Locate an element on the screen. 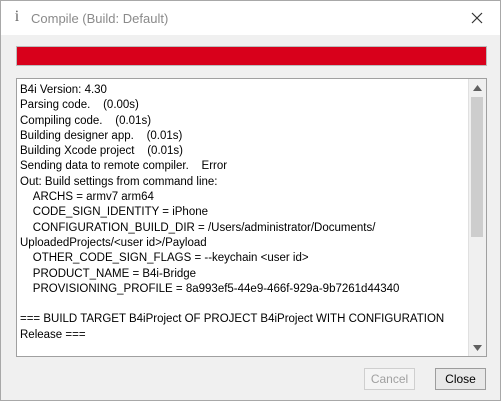  close-icon is located at coordinates (477, 18).